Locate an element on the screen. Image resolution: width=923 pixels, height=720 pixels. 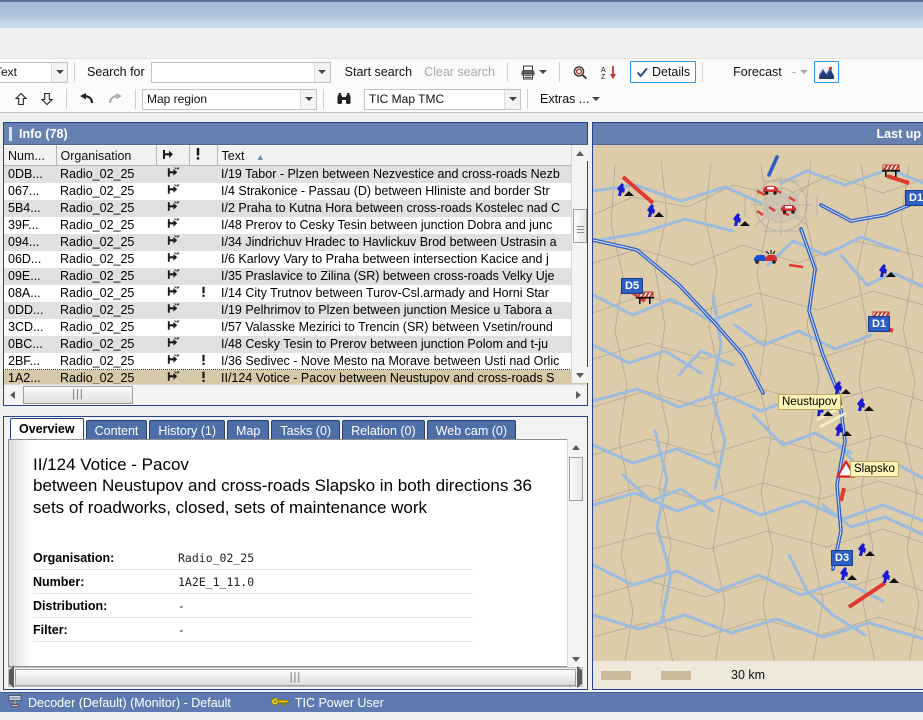
hscroll-track: ||| is located at coordinates (295, 395).